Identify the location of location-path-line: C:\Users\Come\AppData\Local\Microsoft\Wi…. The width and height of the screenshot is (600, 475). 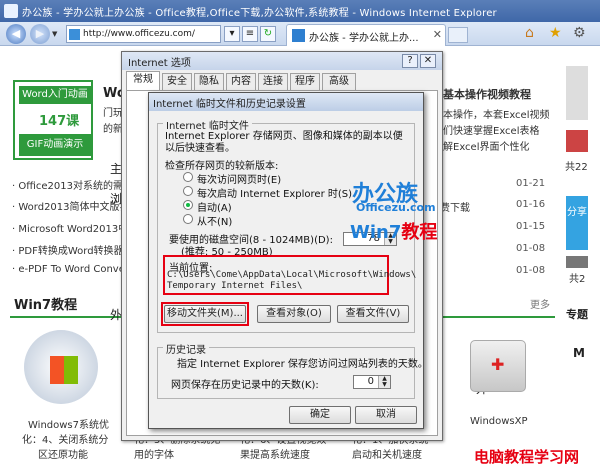
(292, 275).